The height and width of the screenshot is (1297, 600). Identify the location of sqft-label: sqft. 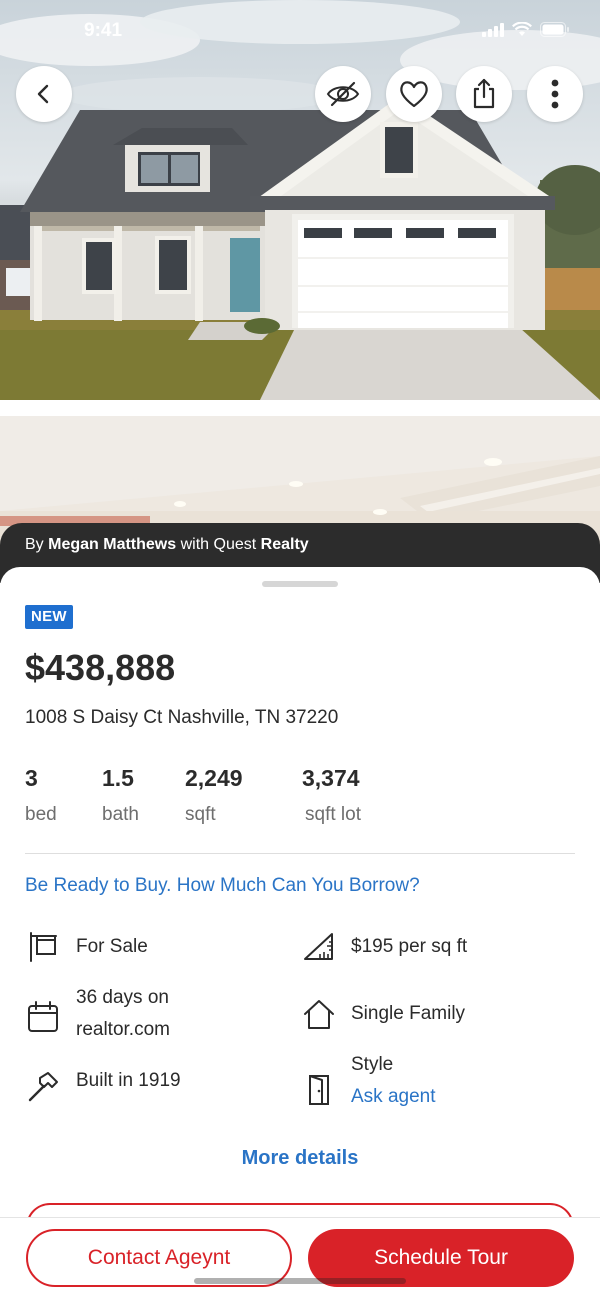
(200, 814).